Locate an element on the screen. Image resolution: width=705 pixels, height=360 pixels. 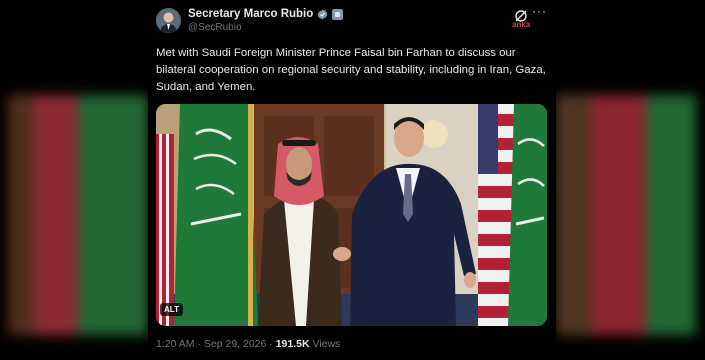
author-name-row: Secretary Marco Rubio is located at coordinates (266, 14).